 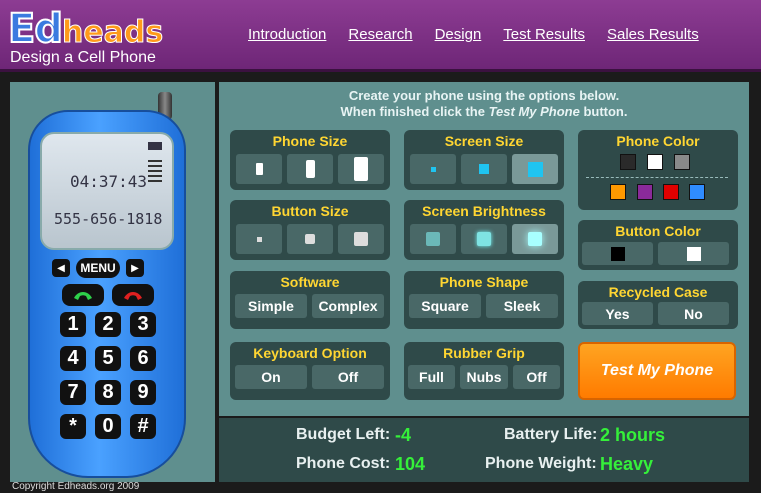 I want to click on button-size-small, so click(x=259, y=239).